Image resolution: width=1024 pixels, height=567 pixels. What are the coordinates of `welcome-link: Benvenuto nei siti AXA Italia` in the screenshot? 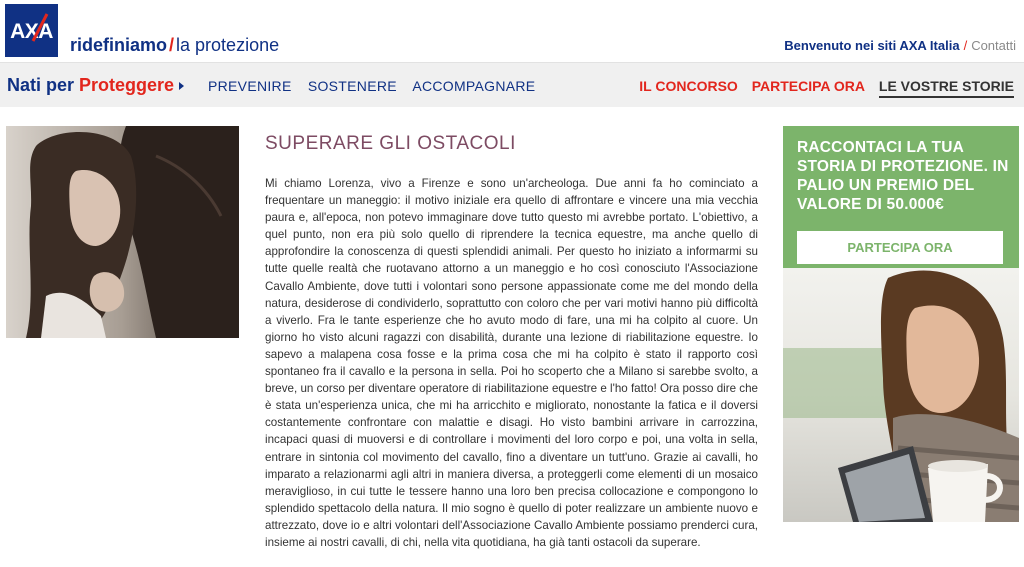 It's located at (871, 45).